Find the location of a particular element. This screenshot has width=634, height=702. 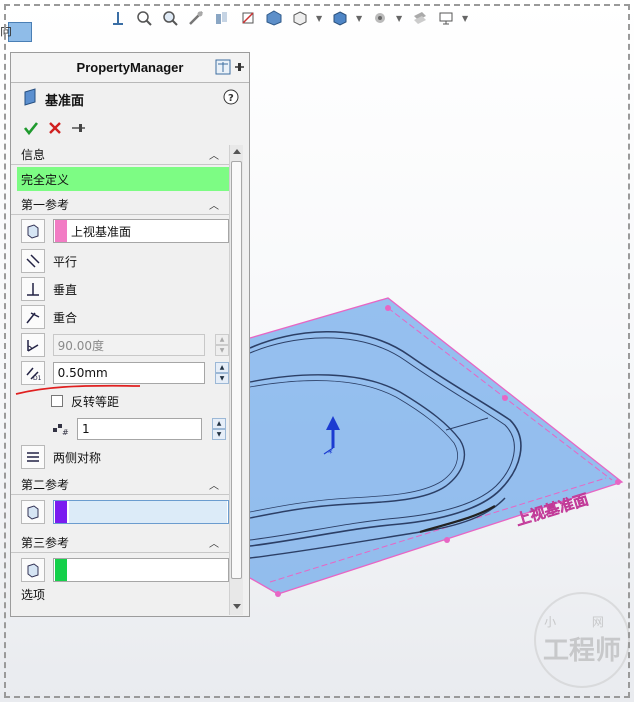

pin-icon is located at coordinates (239, 68).